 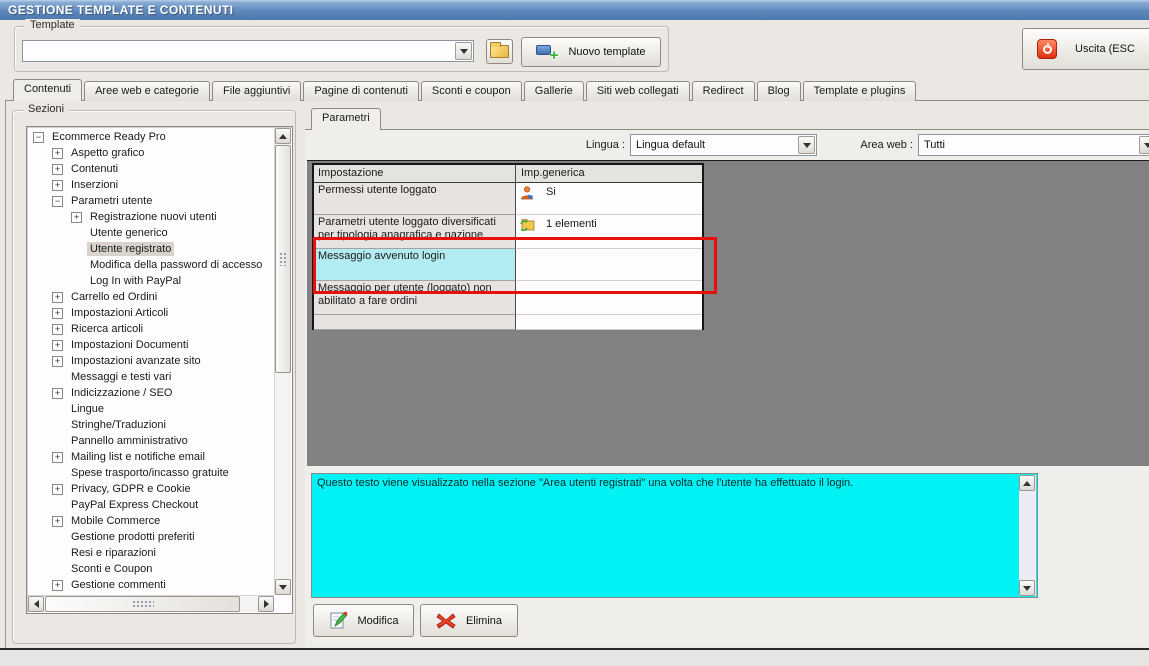 I want to click on area-web-combobox-arrow, so click(x=1144, y=145).